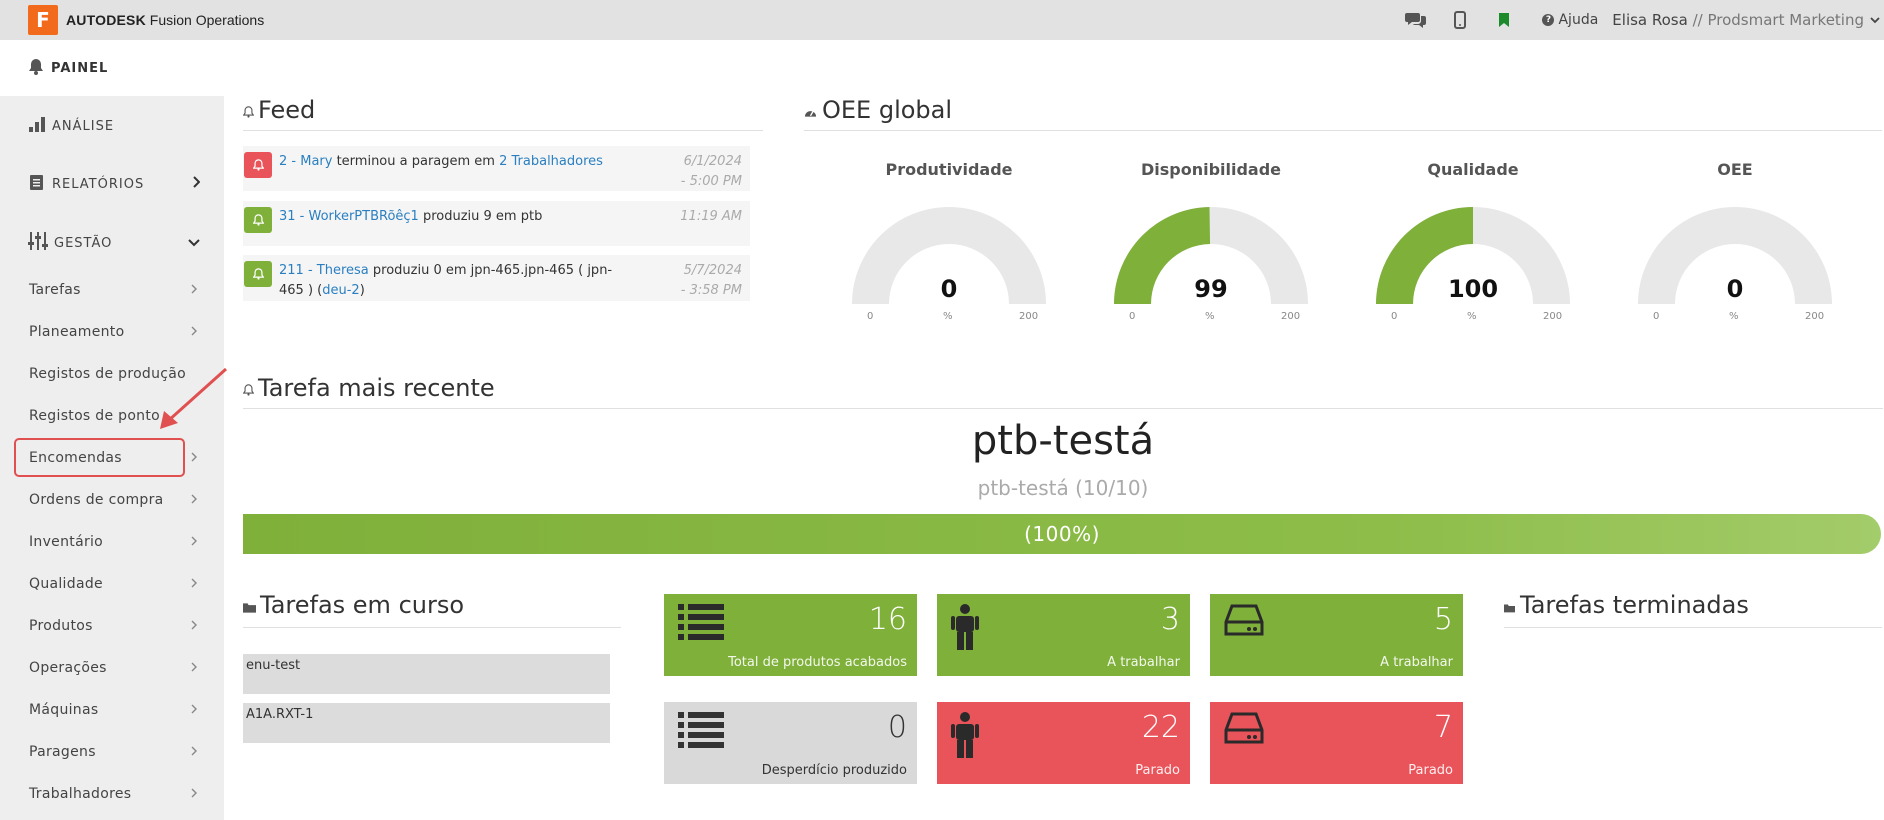  What do you see at coordinates (1504, 20) in the screenshot?
I see `bookmark-icon` at bounding box center [1504, 20].